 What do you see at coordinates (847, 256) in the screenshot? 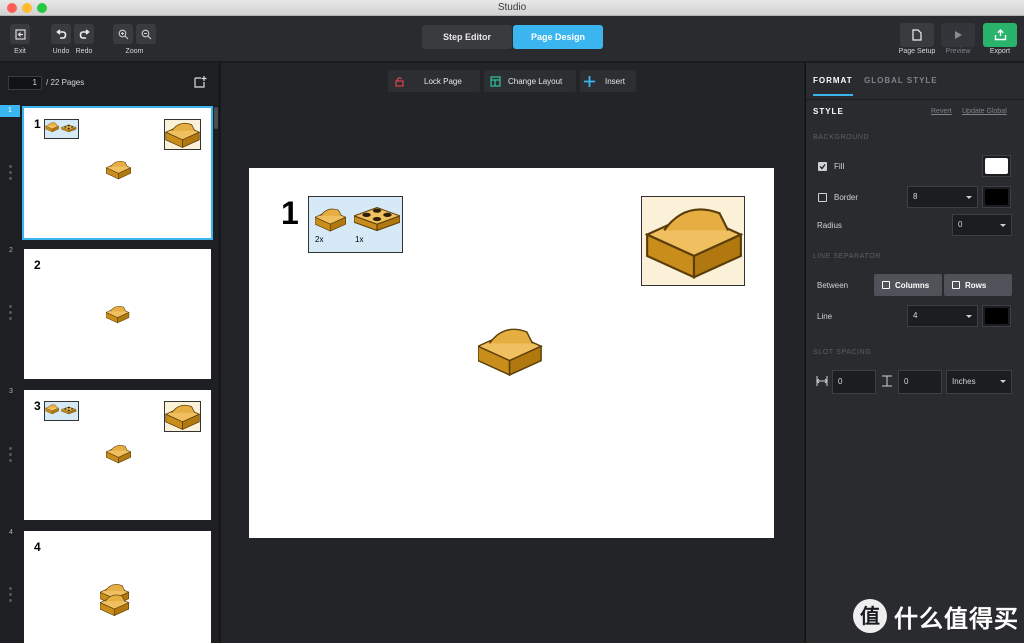
I see `line-separator-section-label: LINE SEPARATOR` at bounding box center [847, 256].